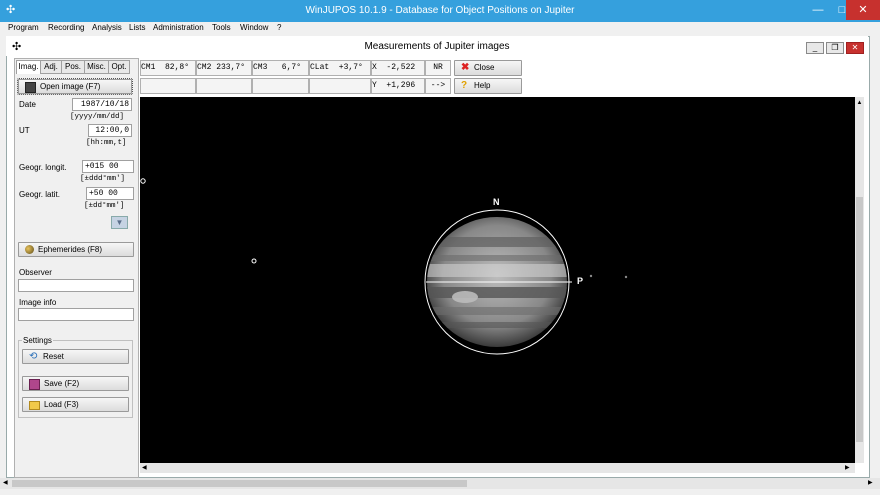 The image size is (880, 495). Describe the element at coordinates (75, 383) in the screenshot. I see `save-button: Save (F2)` at that location.